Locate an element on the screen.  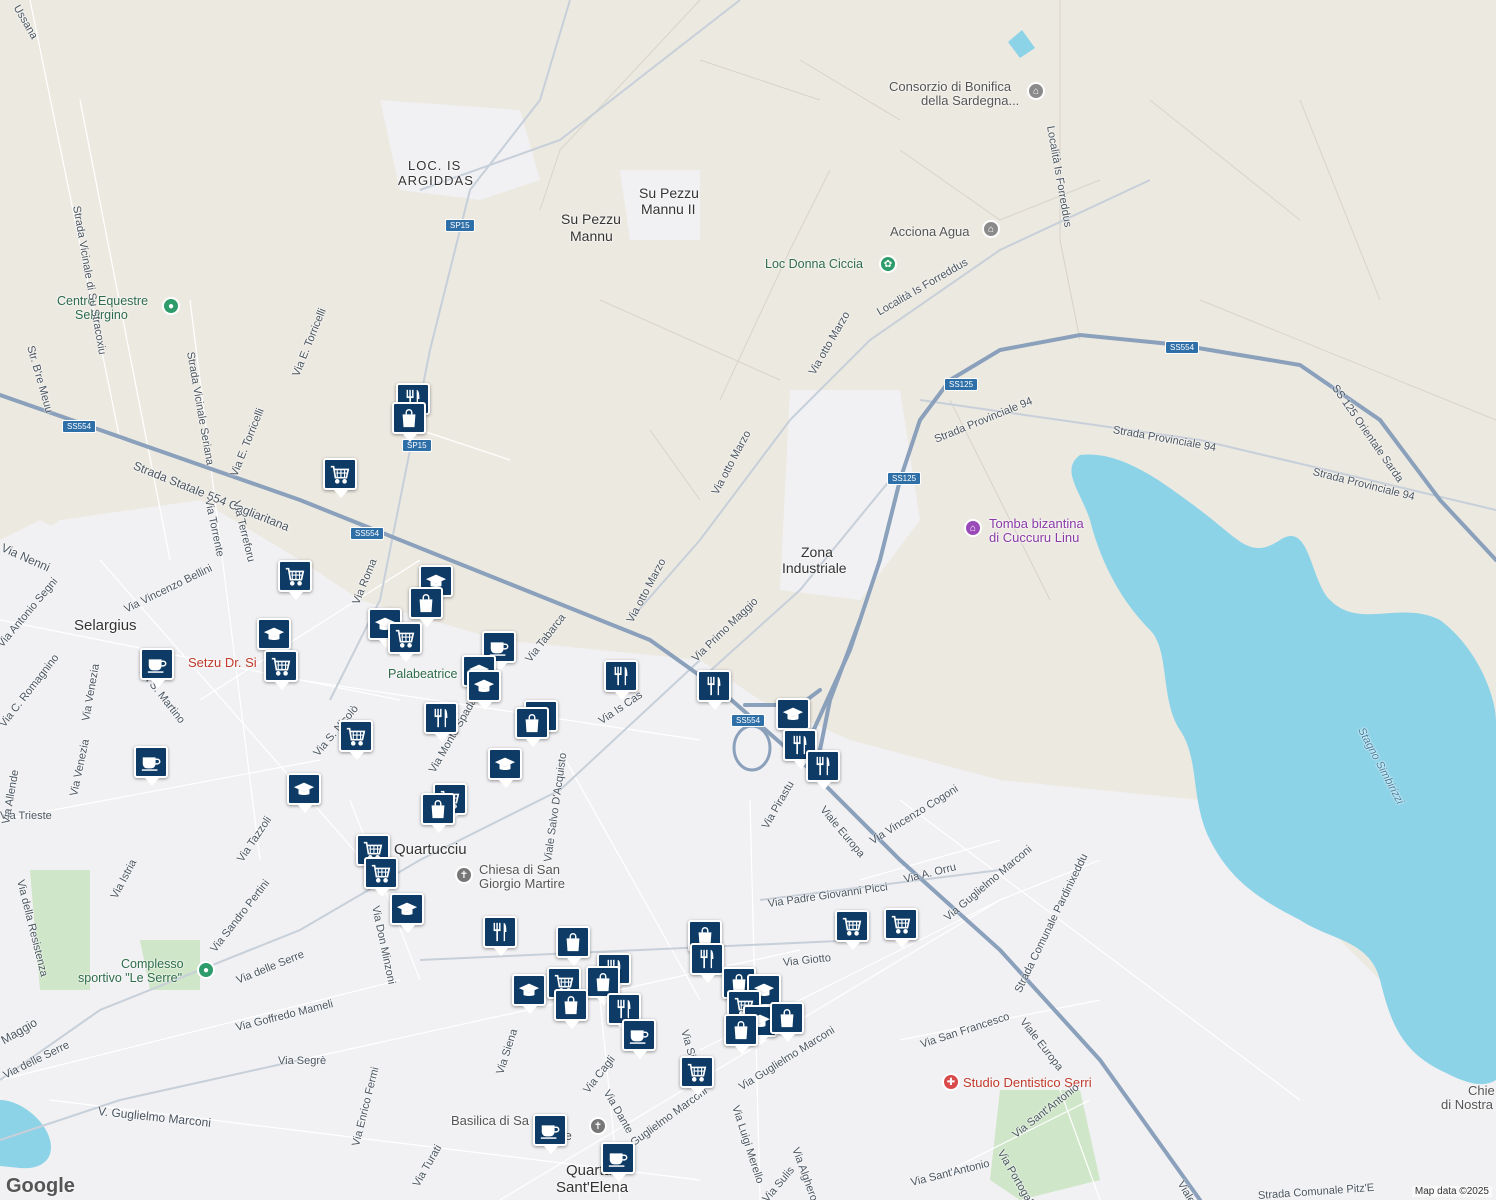
shield-sp15: SP15 is located at coordinates (460, 225).